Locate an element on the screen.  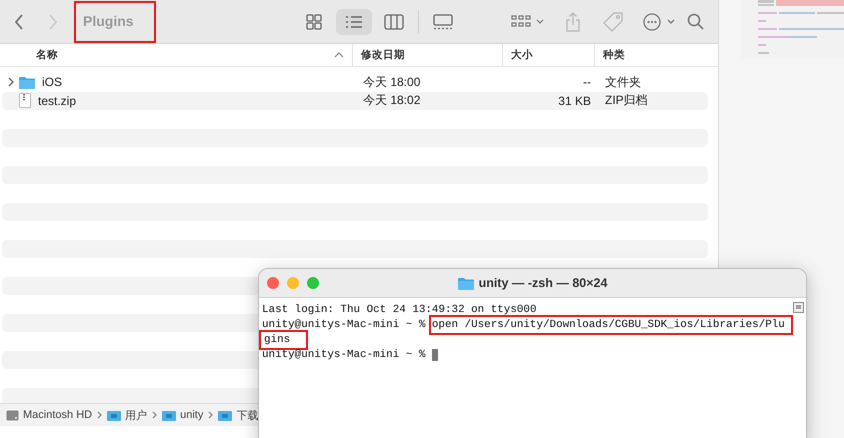
modified-date: 今天 18:02 is located at coordinates (392, 101).